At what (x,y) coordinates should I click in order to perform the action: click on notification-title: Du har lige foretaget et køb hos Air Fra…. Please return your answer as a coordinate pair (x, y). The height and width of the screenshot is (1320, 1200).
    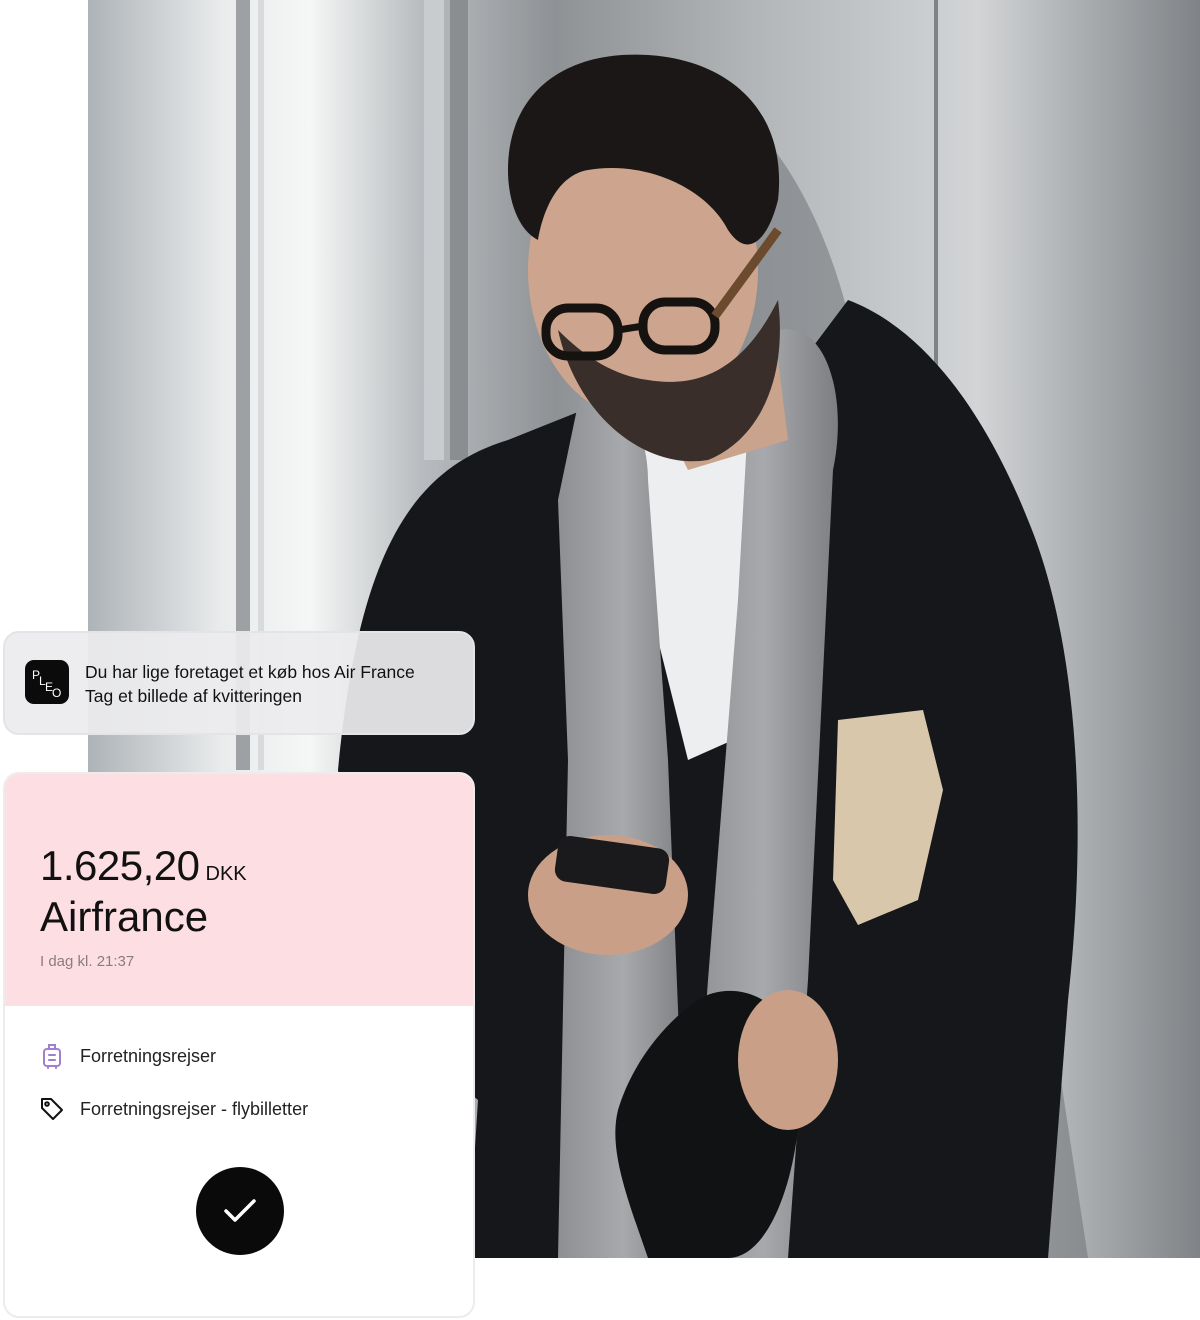
    Looking at the image, I should click on (250, 672).